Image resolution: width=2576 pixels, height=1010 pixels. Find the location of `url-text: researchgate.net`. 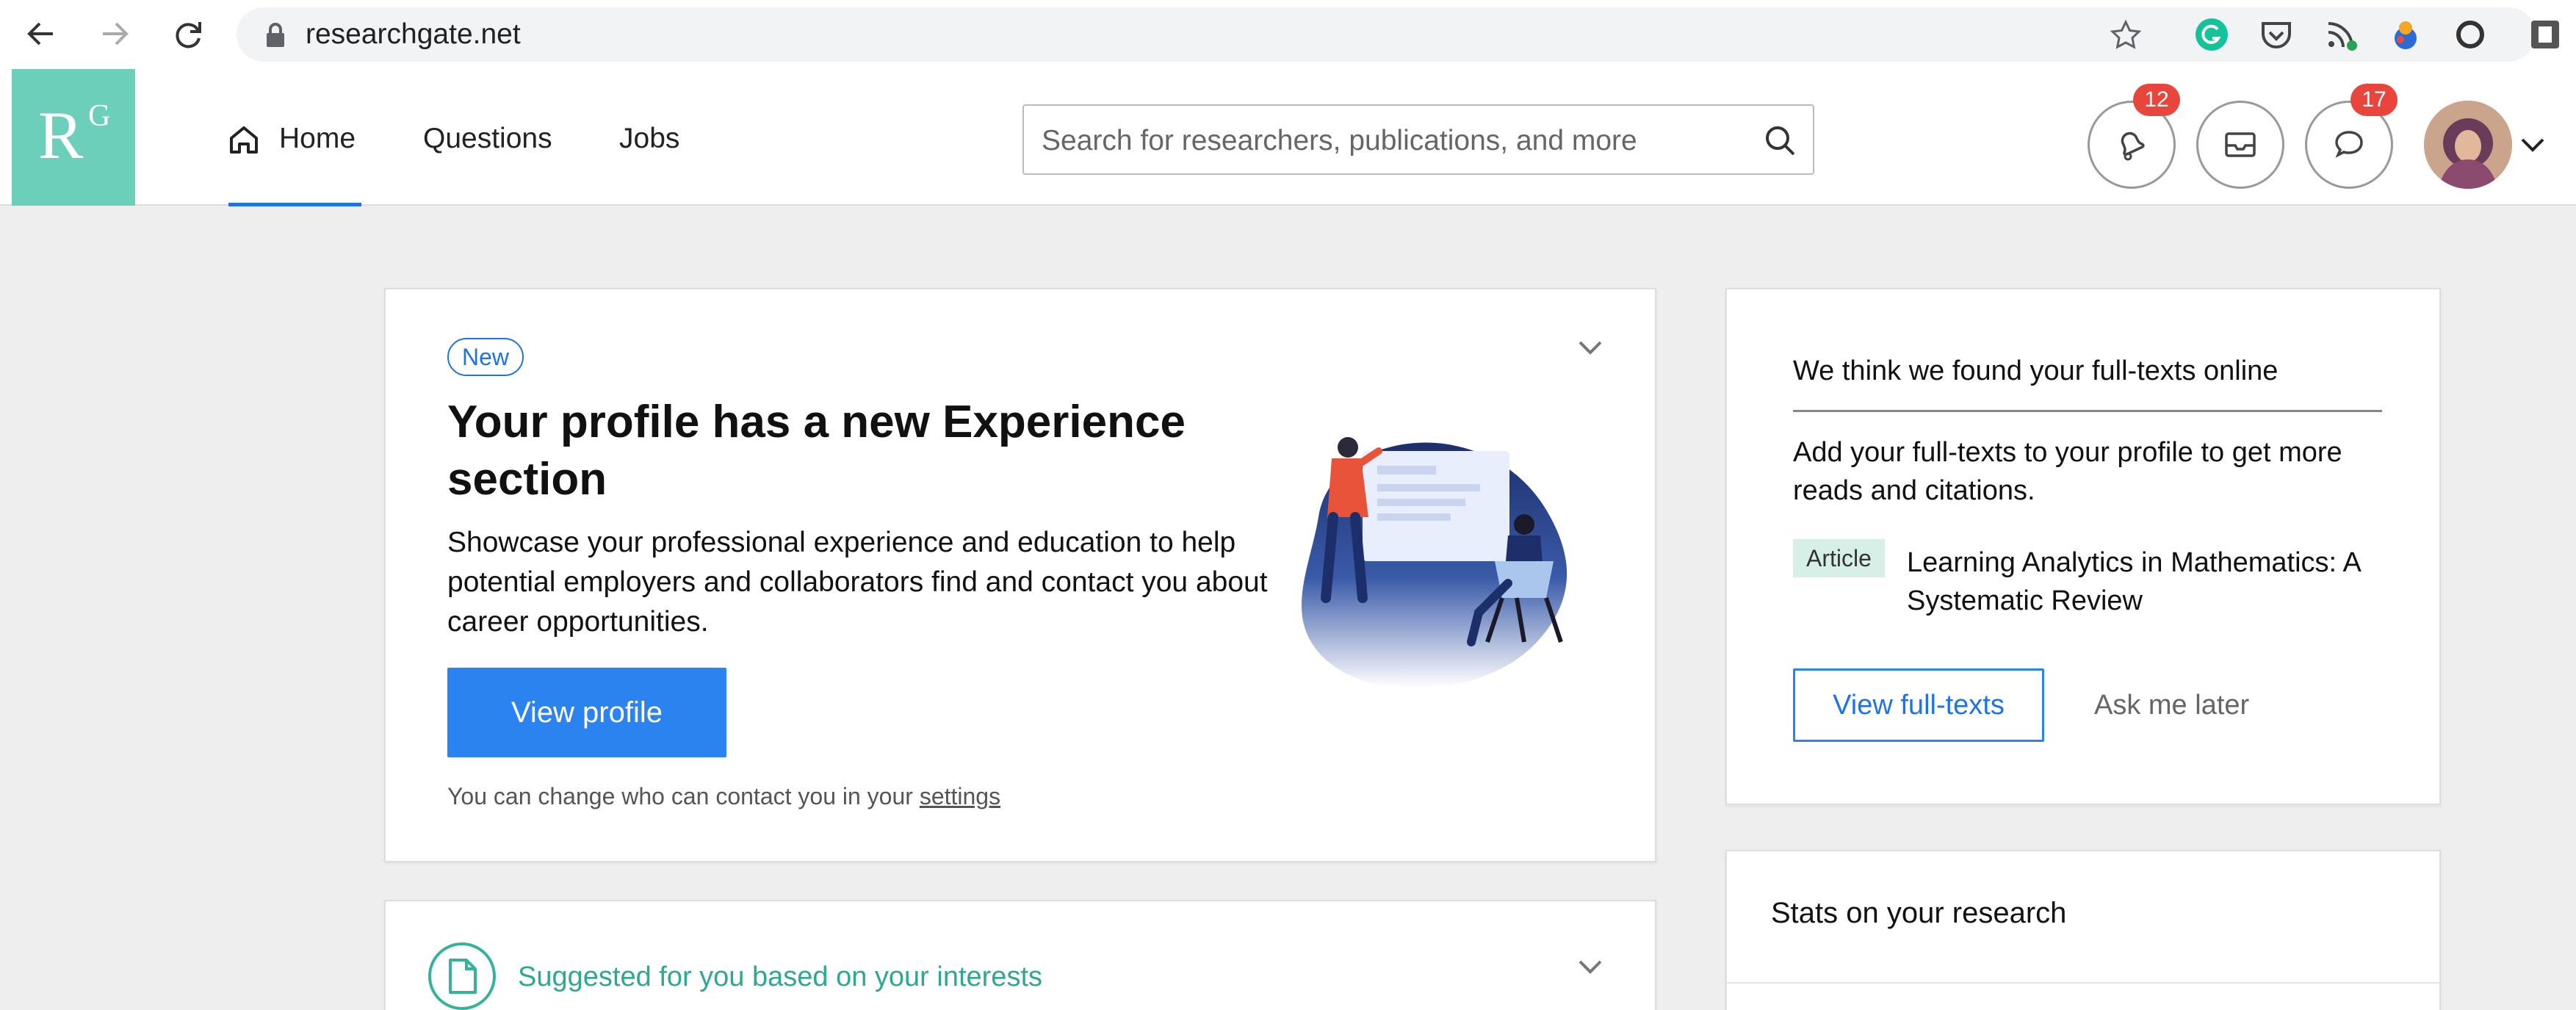

url-text: researchgate.net is located at coordinates (413, 34).